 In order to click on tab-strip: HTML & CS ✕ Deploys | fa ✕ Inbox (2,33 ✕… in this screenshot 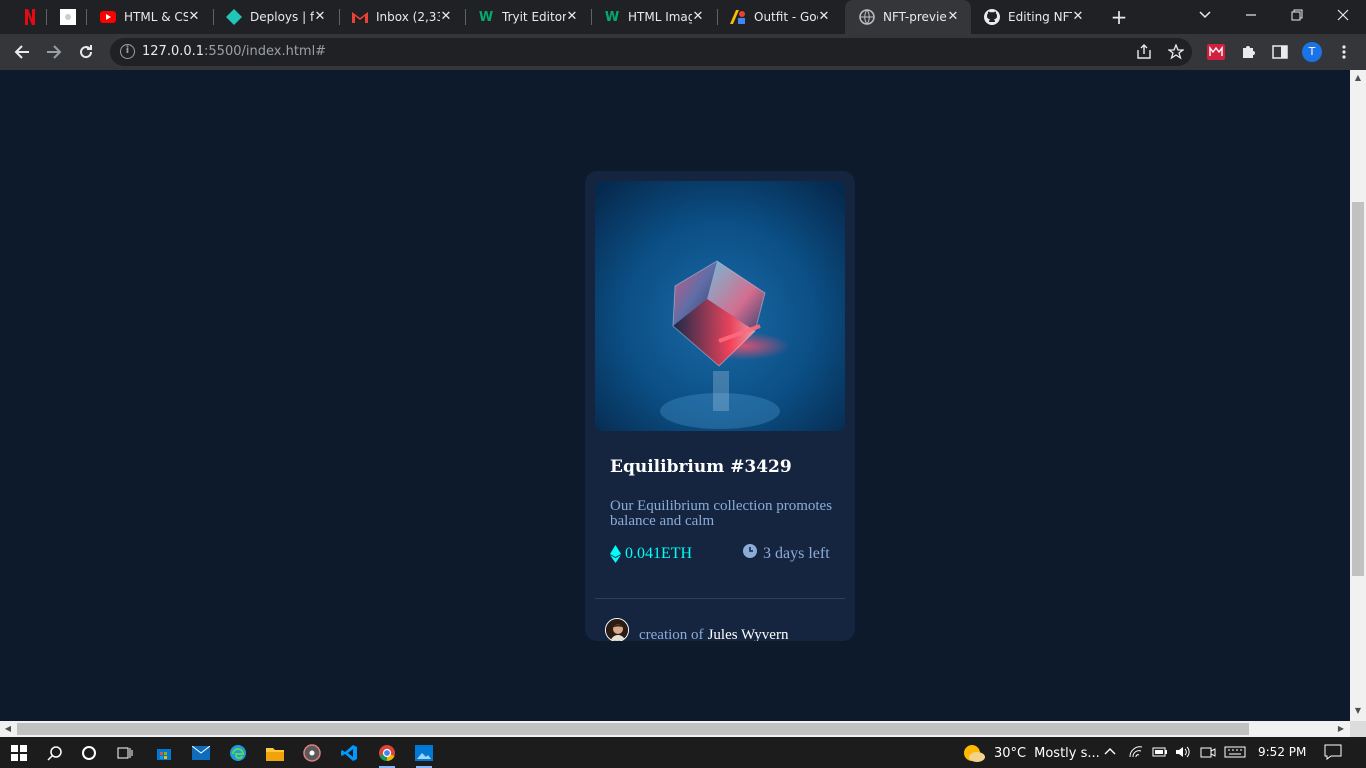, I will do `click(683, 17)`.